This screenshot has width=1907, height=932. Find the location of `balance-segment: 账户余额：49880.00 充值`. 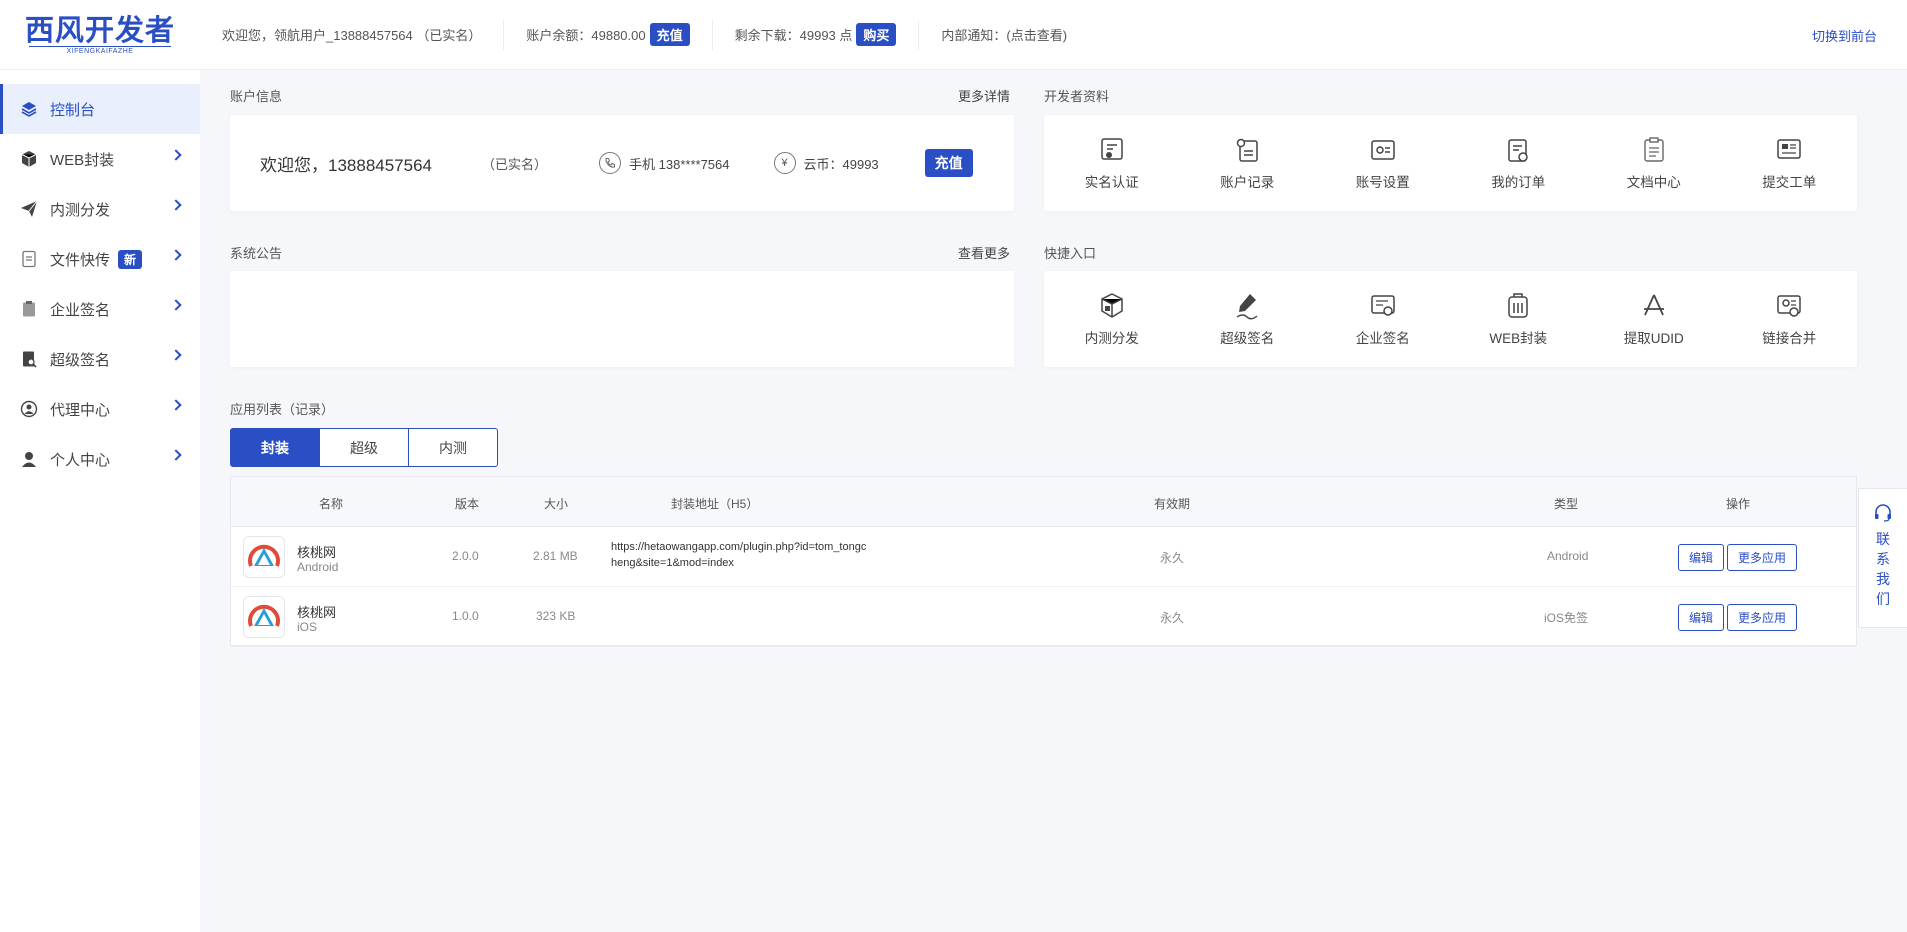

balance-segment: 账户余额：49880.00 充值 is located at coordinates (608, 34).